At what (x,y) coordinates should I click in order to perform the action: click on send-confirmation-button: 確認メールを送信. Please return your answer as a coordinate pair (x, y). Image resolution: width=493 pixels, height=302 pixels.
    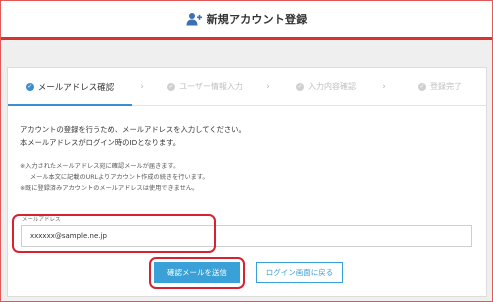
    Looking at the image, I should click on (197, 272).